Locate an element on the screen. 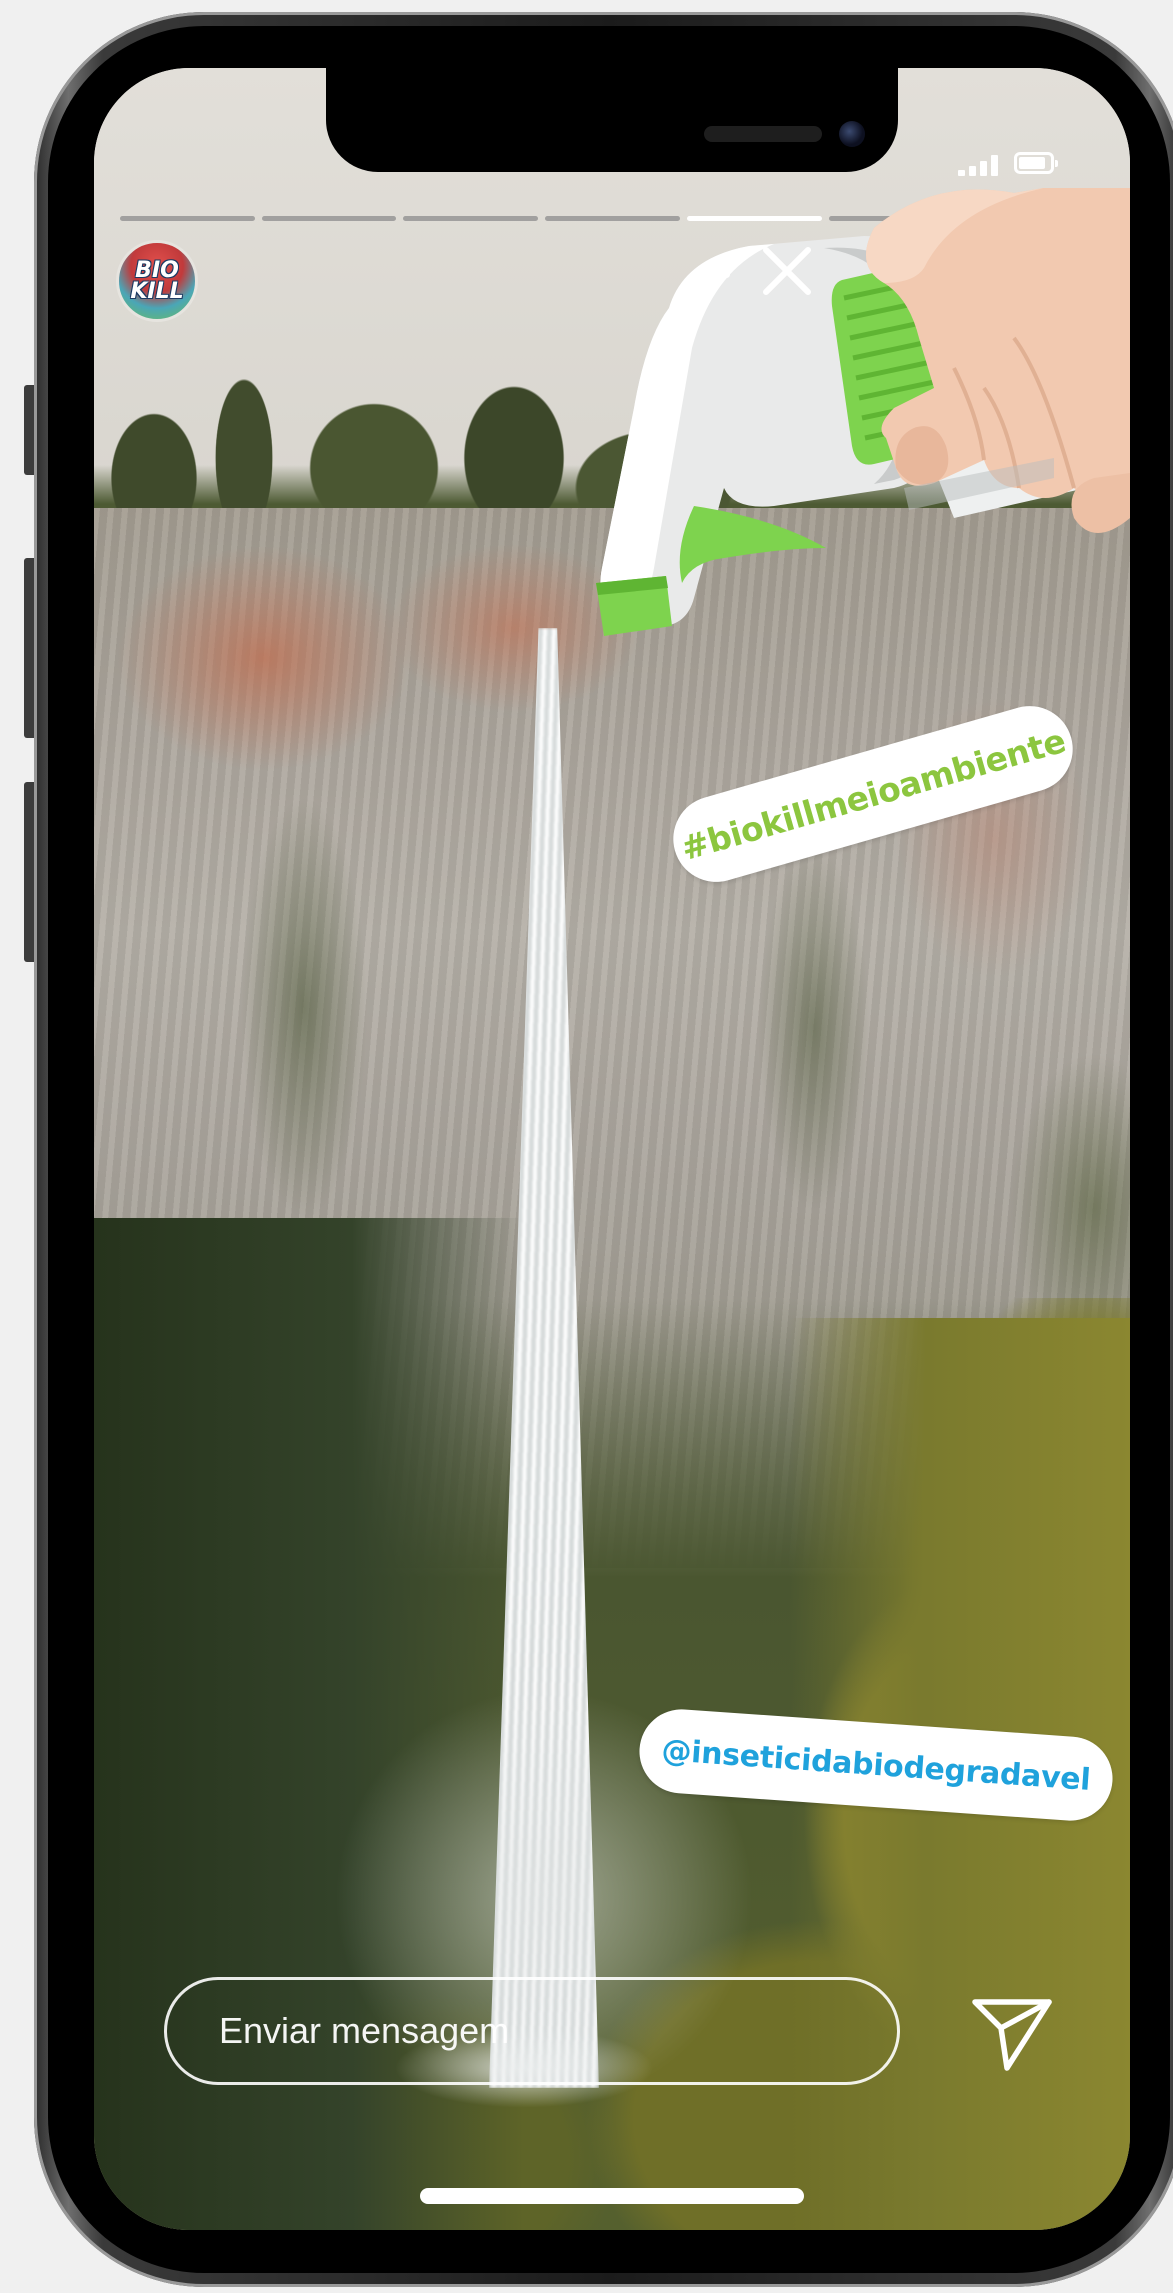 This screenshot has height=2293, width=1173. front-camera is located at coordinates (852, 134).